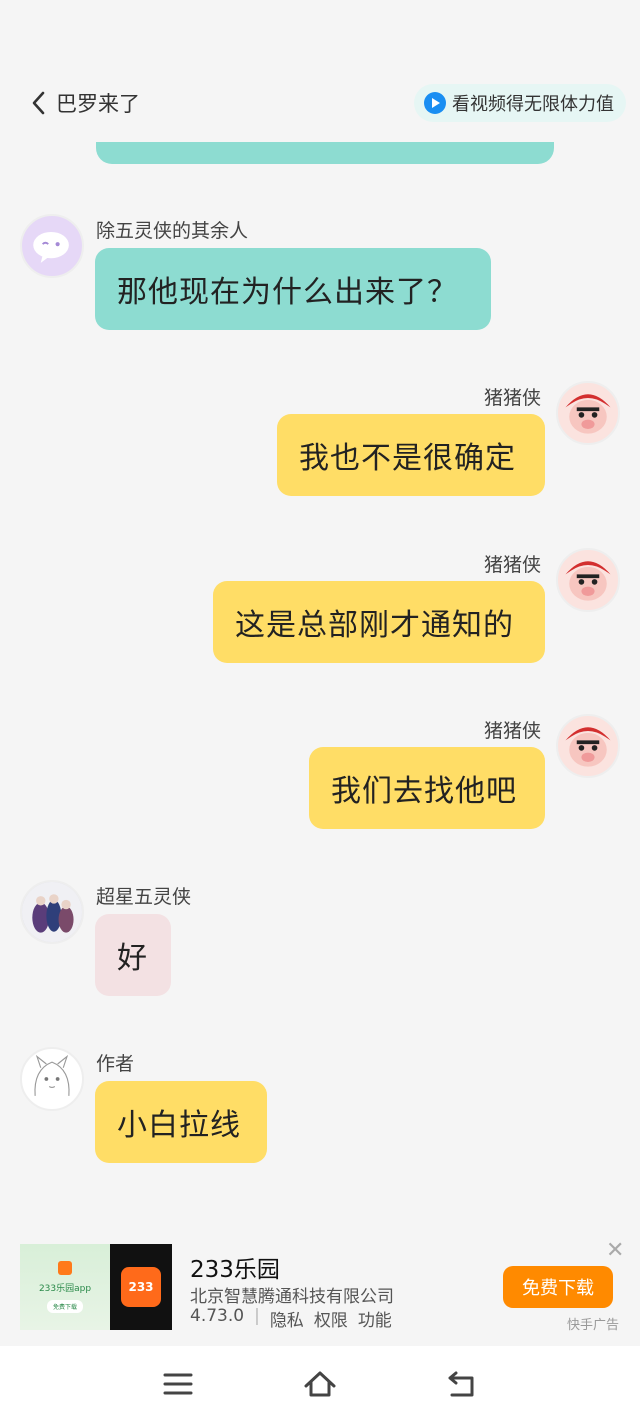  Describe the element at coordinates (375, 1318) in the screenshot. I see `ad-features-link: 功能` at that location.